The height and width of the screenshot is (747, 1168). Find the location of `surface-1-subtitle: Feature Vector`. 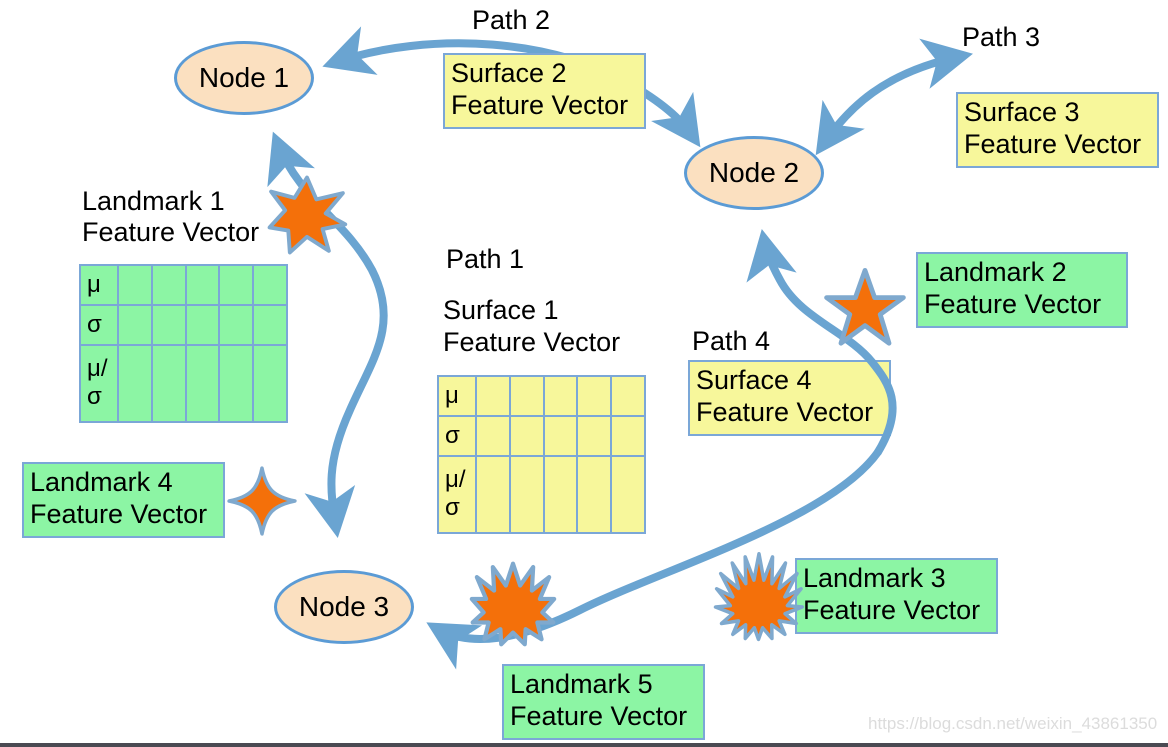

surface-1-subtitle: Feature Vector is located at coordinates (532, 342).